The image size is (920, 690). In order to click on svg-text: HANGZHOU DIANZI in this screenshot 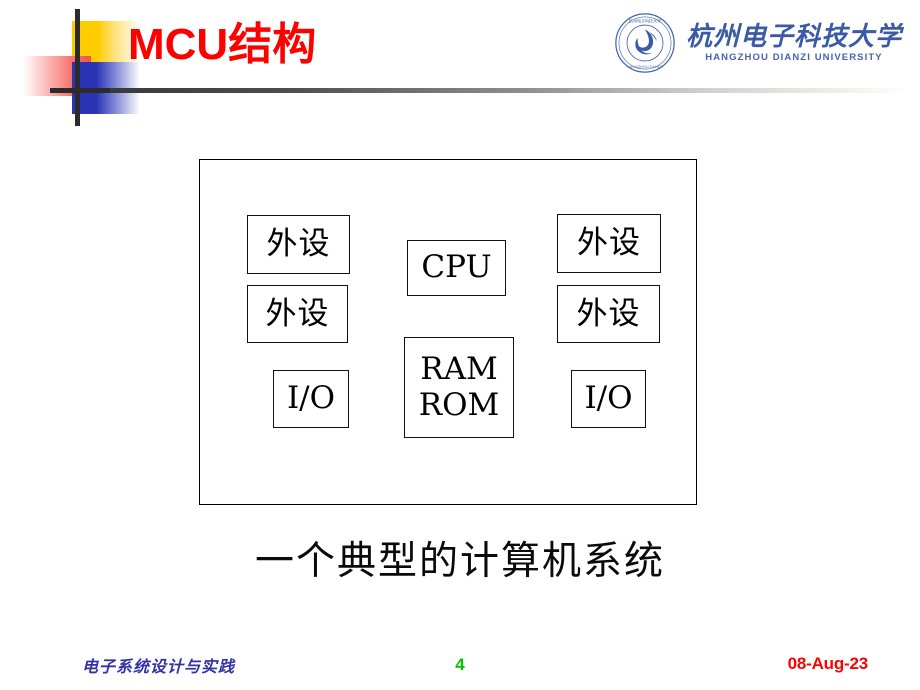, I will do `click(645, 67)`.